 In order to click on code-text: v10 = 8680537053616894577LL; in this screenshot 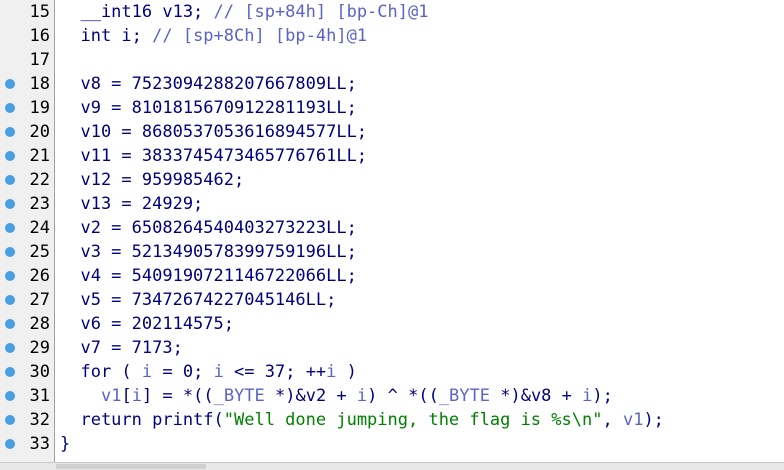, I will do `click(213, 132)`.